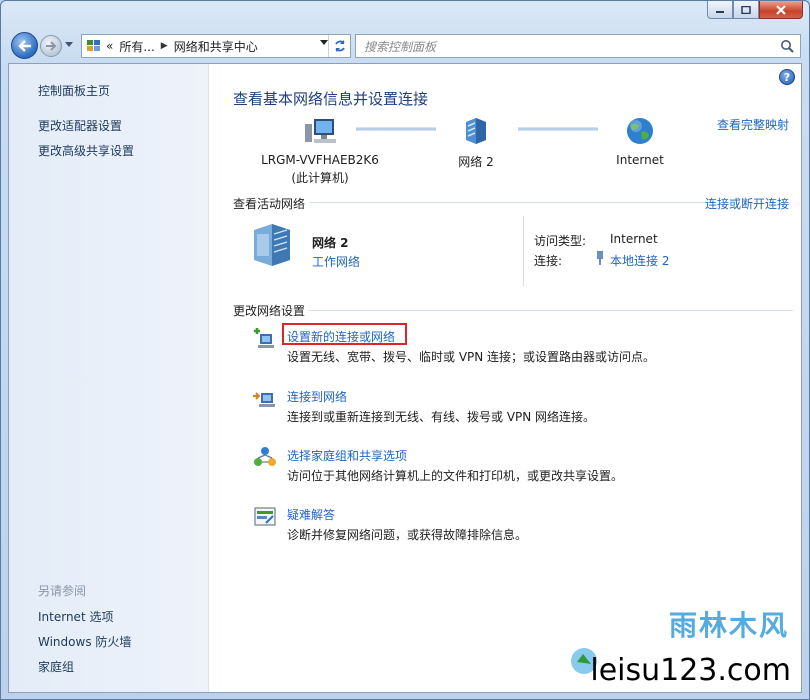 The width and height of the screenshot is (810, 700). I want to click on connections-label: 连接:, so click(548, 261).